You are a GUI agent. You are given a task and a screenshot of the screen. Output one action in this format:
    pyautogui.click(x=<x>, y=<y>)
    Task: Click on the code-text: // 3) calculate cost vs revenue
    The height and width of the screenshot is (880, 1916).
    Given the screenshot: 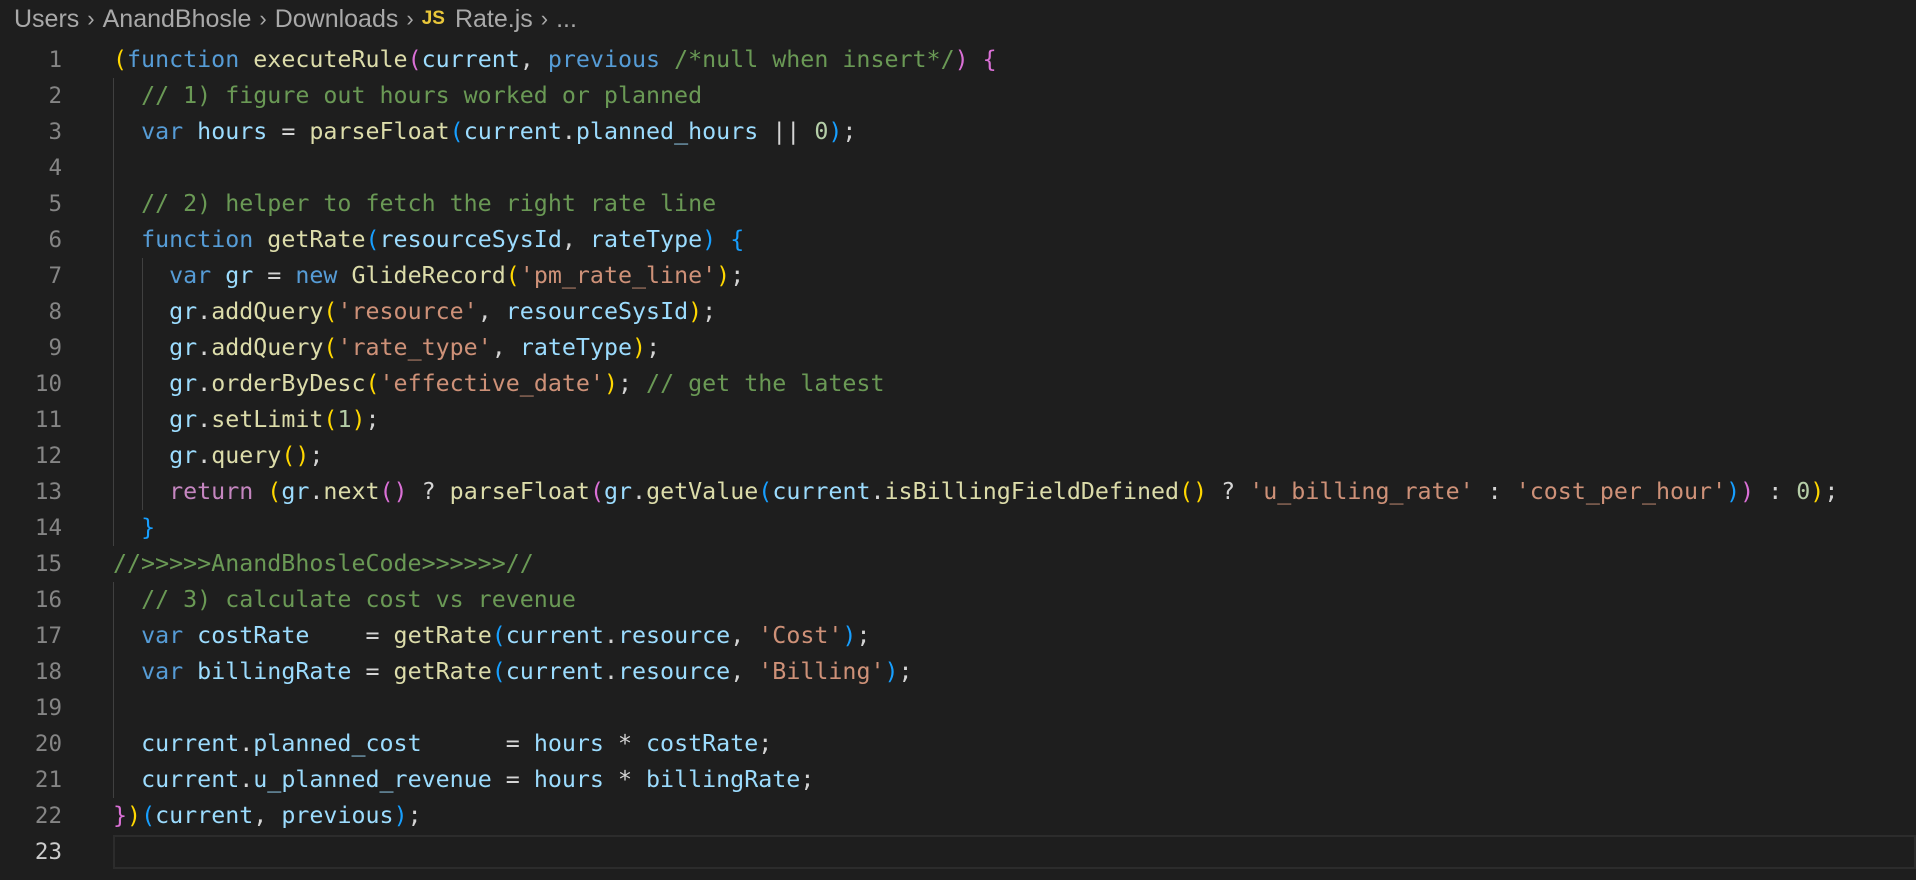 What is the action you would take?
    pyautogui.click(x=344, y=600)
    